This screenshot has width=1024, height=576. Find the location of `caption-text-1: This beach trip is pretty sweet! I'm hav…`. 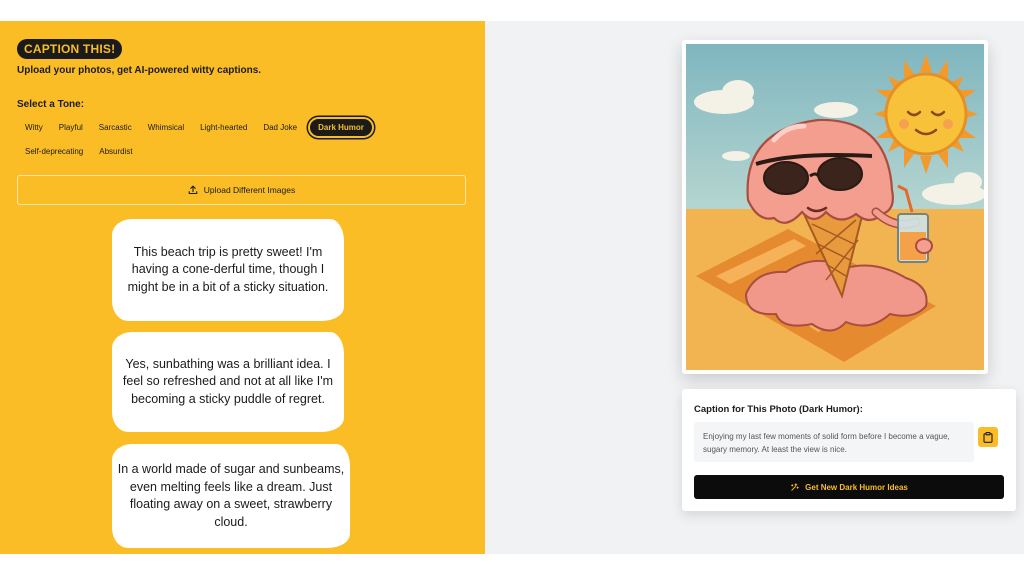

caption-text-1: This beach trip is pretty sweet! I'm hav… is located at coordinates (228, 269).